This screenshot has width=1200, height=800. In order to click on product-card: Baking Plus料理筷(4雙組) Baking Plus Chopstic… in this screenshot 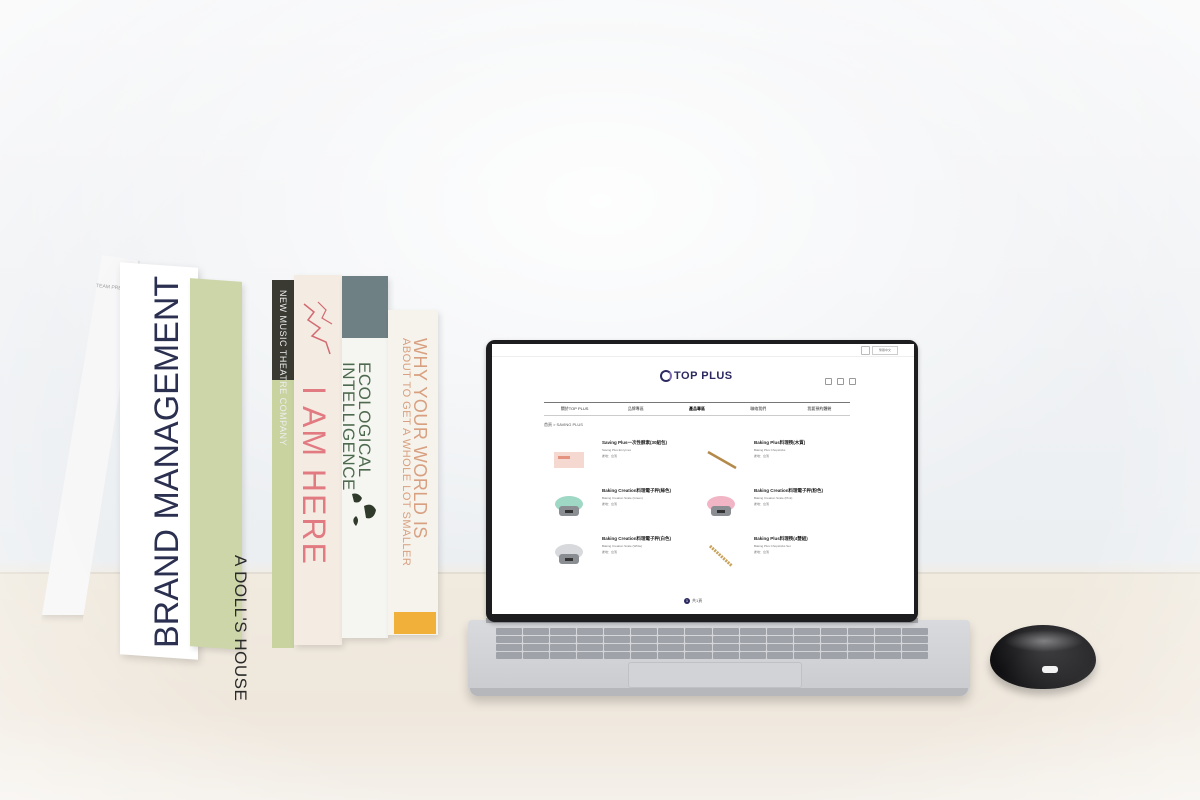, I will do `click(792, 557)`.